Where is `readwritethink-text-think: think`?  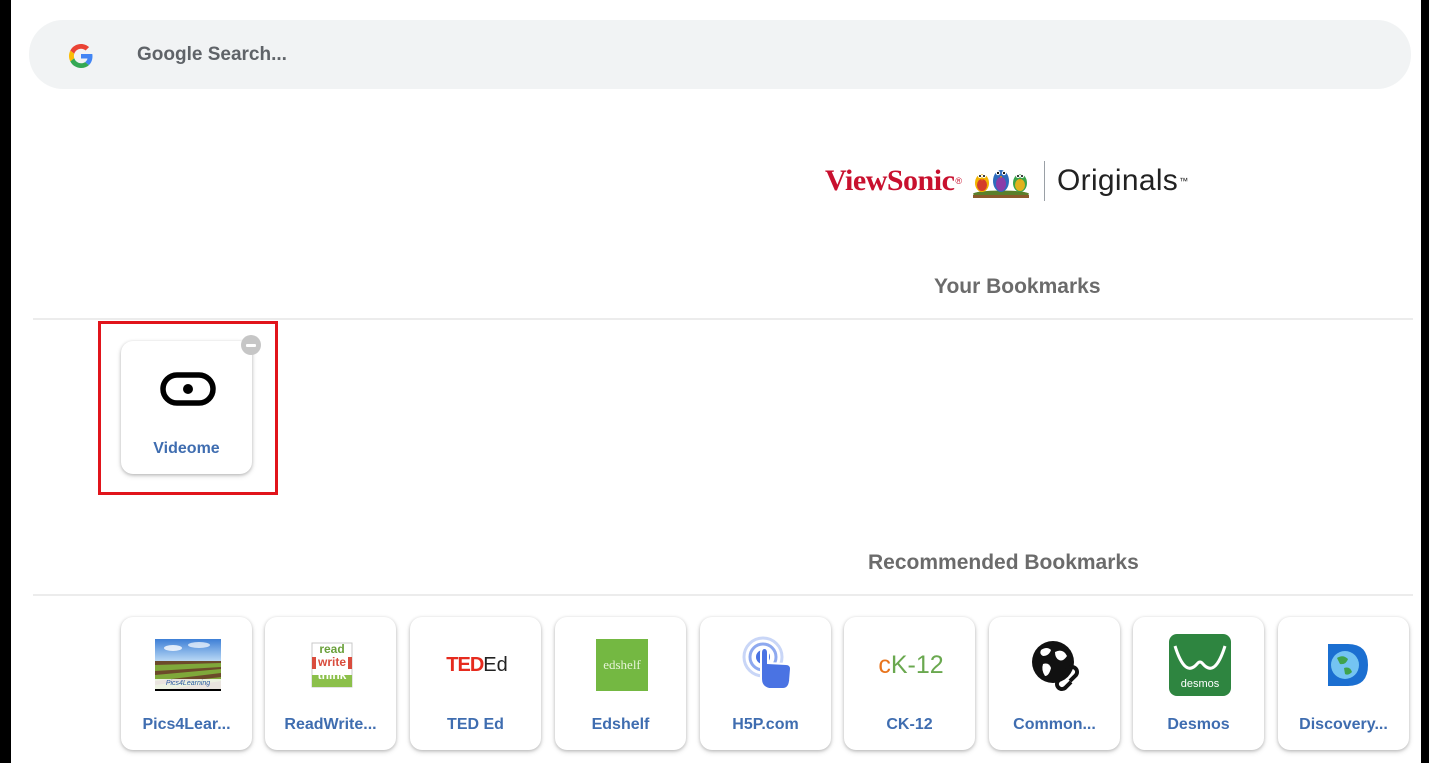 readwritethink-text-think: think is located at coordinates (332, 675).